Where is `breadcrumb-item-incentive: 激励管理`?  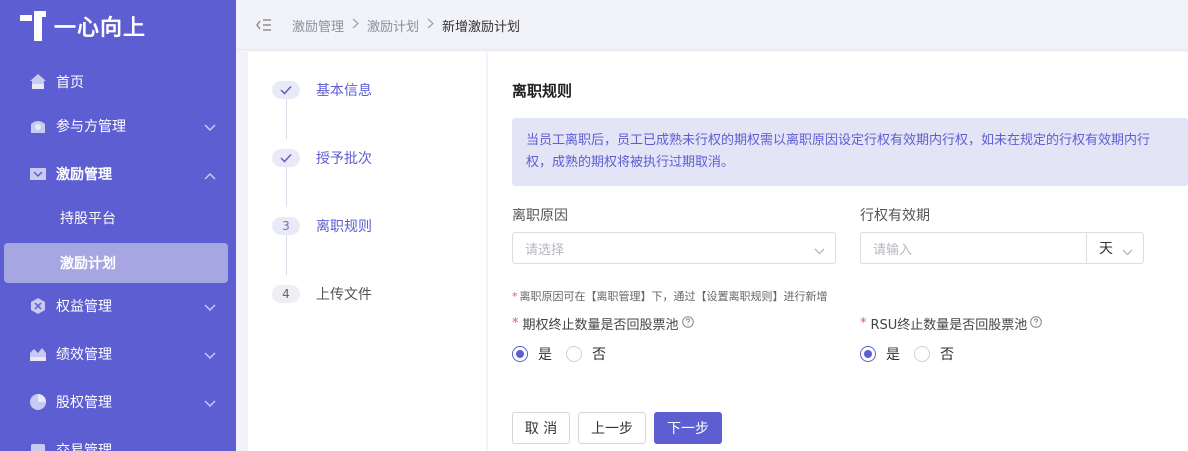
breadcrumb-item-incentive: 激励管理 is located at coordinates (318, 25).